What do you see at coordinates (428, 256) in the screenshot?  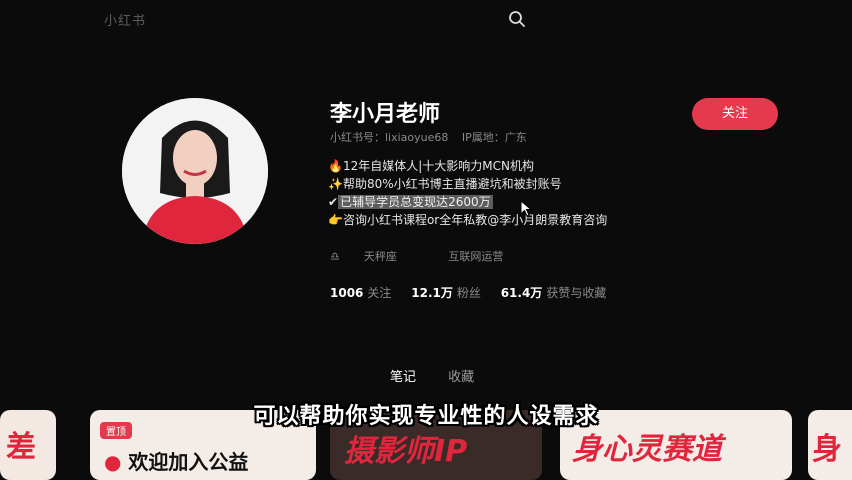 I see `profile-tags: ♎ 天秤座 互联网运营` at bounding box center [428, 256].